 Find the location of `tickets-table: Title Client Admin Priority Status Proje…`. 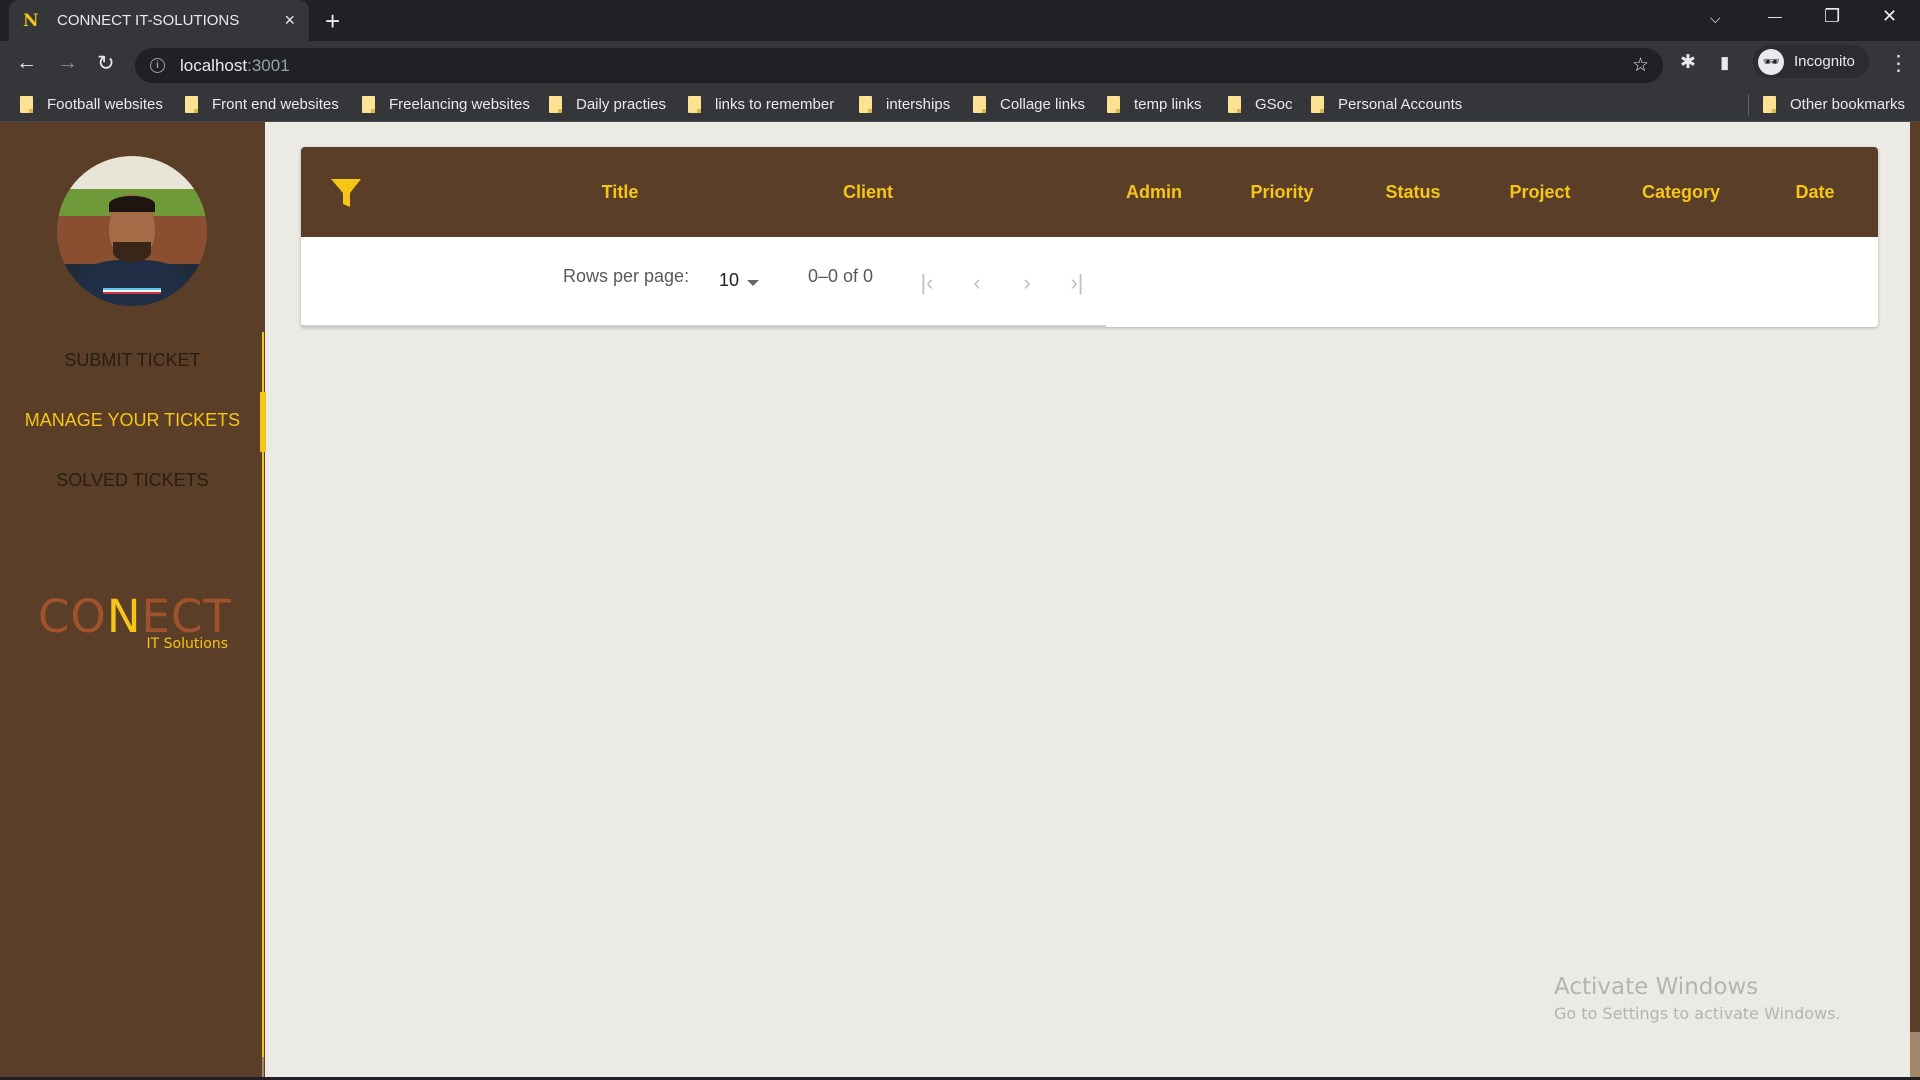

tickets-table: Title Client Admin Priority Status Proje… is located at coordinates (1089, 237).